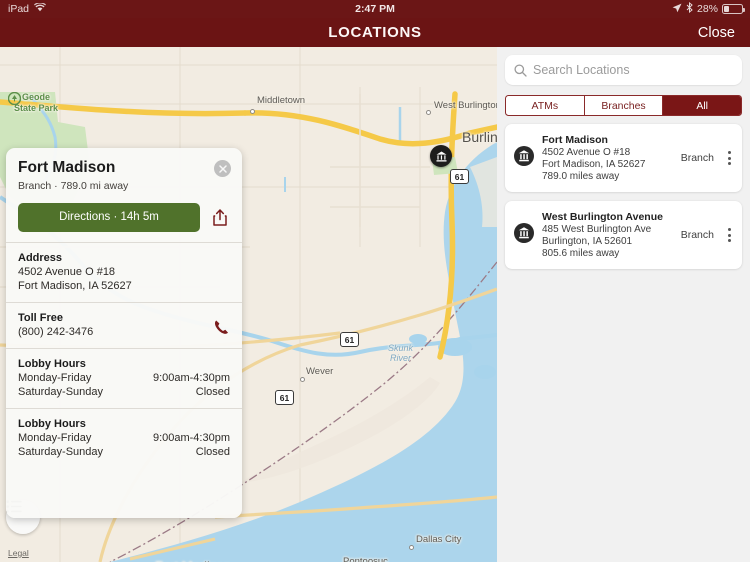 Image resolution: width=750 pixels, height=562 pixels. What do you see at coordinates (411, 547) in the screenshot?
I see `map-dot-dallas-city` at bounding box center [411, 547].